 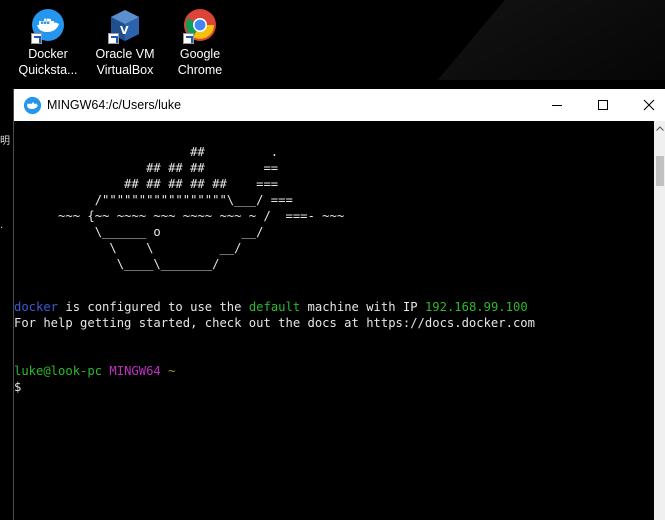 What do you see at coordinates (58, 371) in the screenshot?
I see `prompt-user-host: luke@look-pc` at bounding box center [58, 371].